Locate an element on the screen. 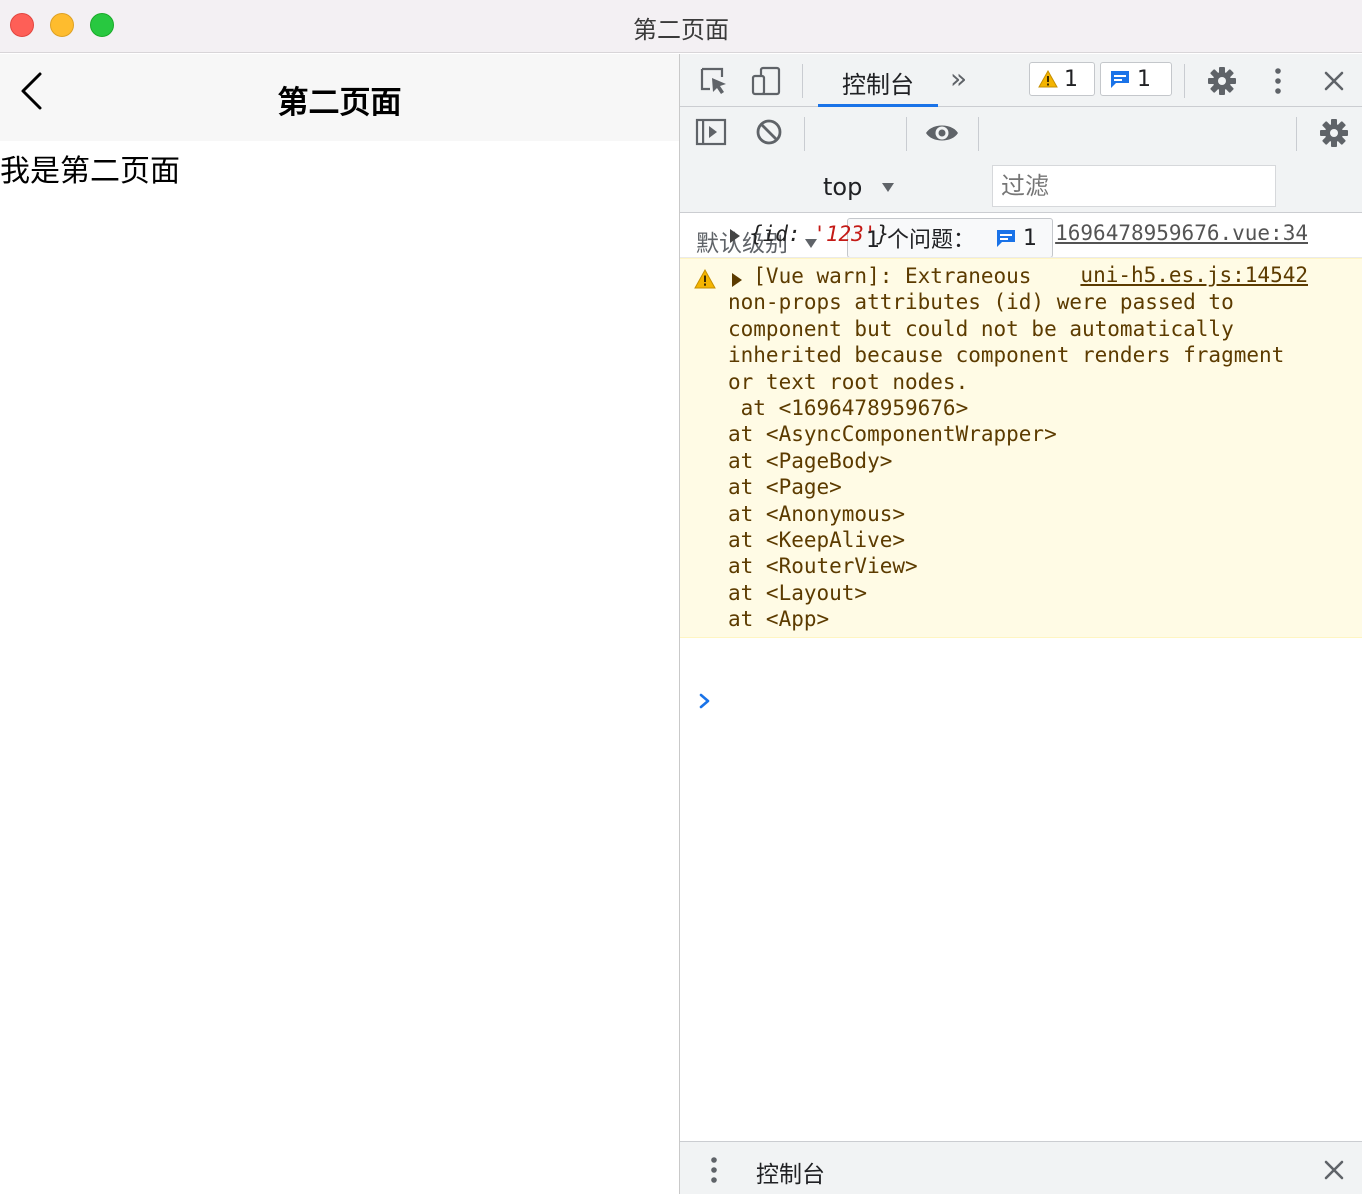 The height and width of the screenshot is (1194, 1362). context-select: top is located at coordinates (859, 187).